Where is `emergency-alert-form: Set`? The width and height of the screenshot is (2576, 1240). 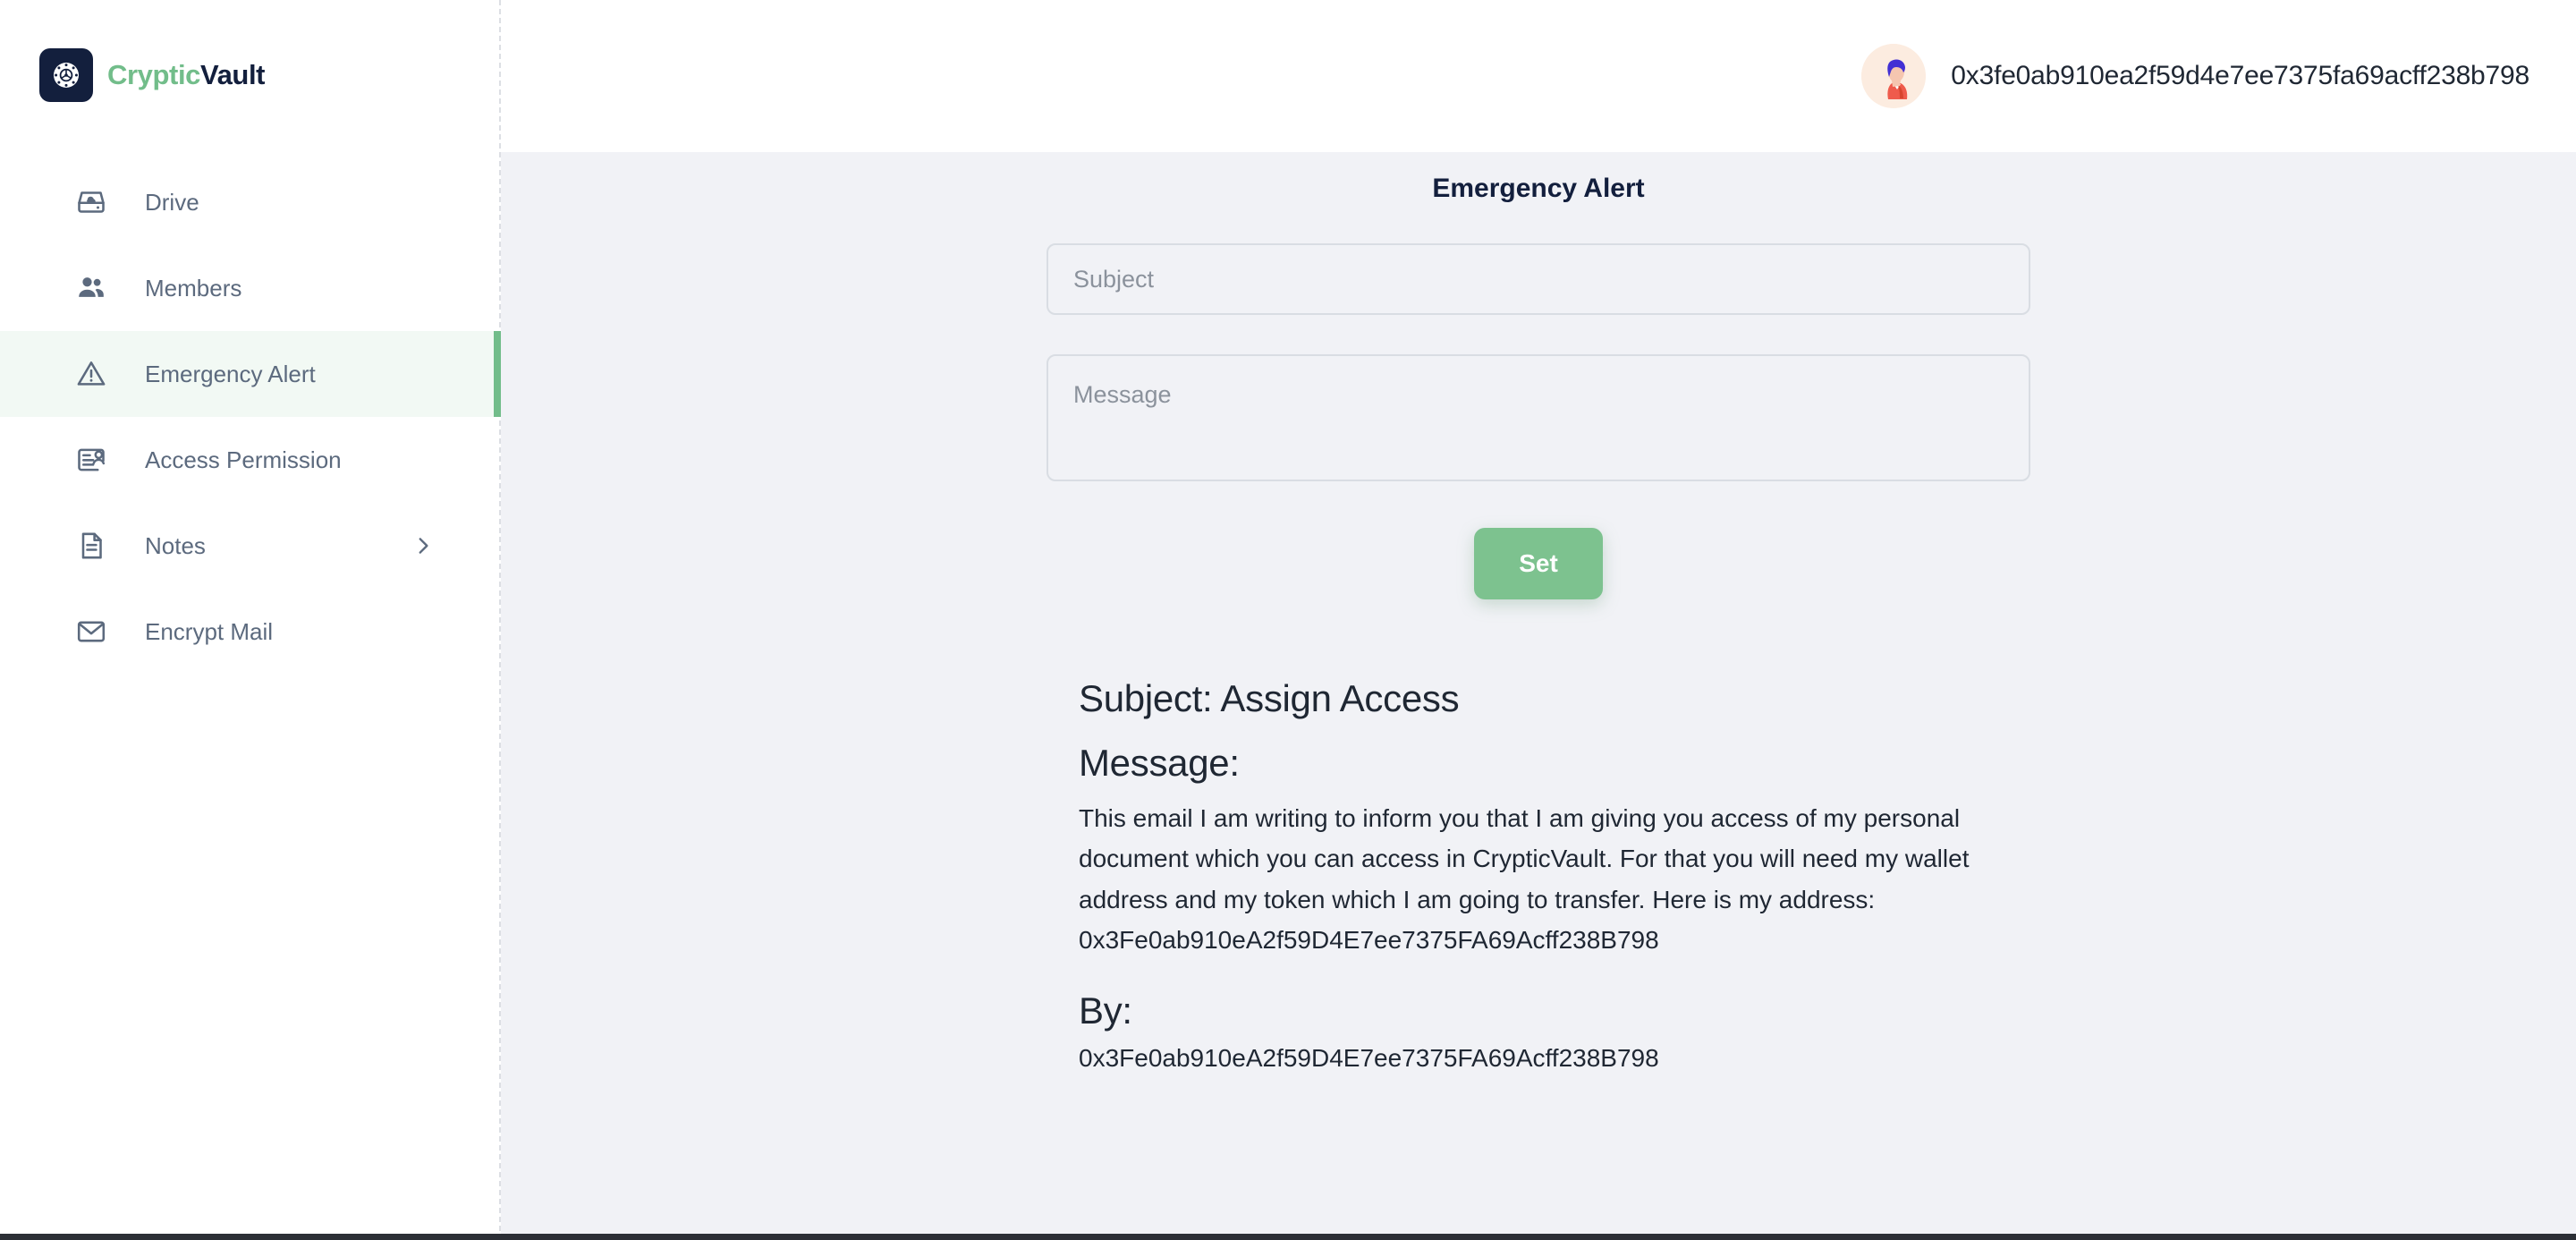 emergency-alert-form: Set is located at coordinates (1538, 401).